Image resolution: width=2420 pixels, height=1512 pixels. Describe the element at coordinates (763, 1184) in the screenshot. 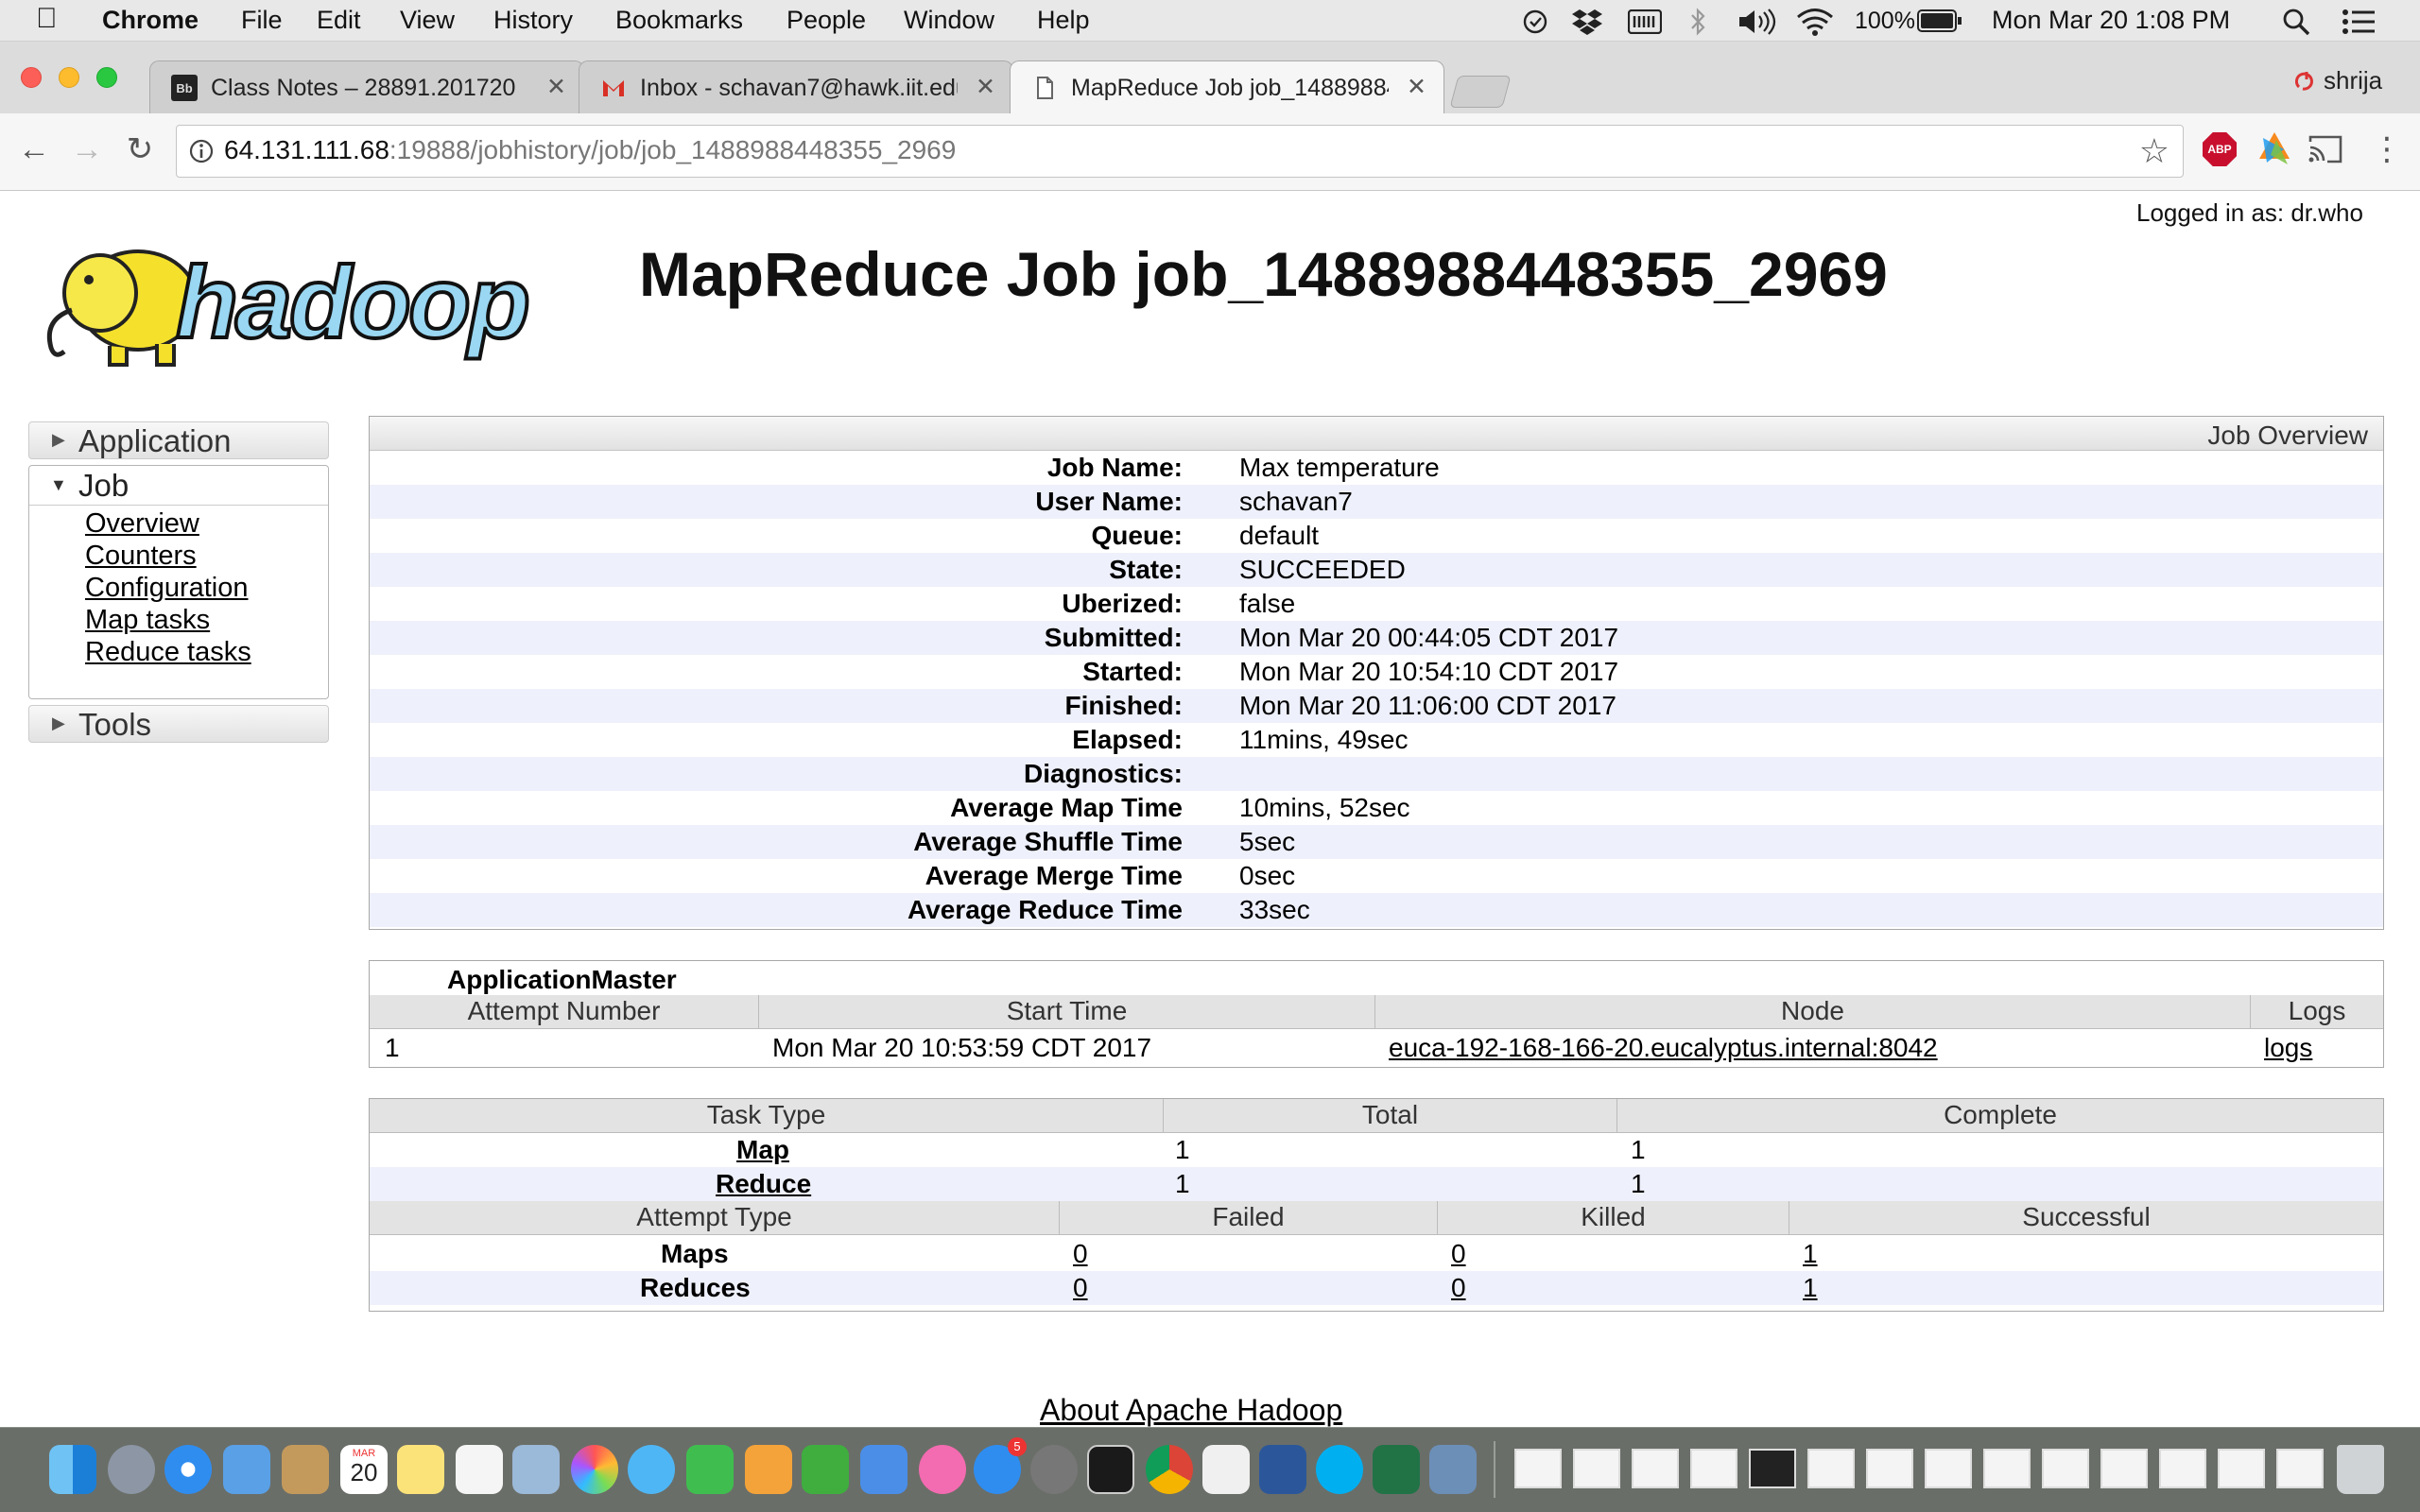

I see `task-type-reduce-link: Reduce` at that location.